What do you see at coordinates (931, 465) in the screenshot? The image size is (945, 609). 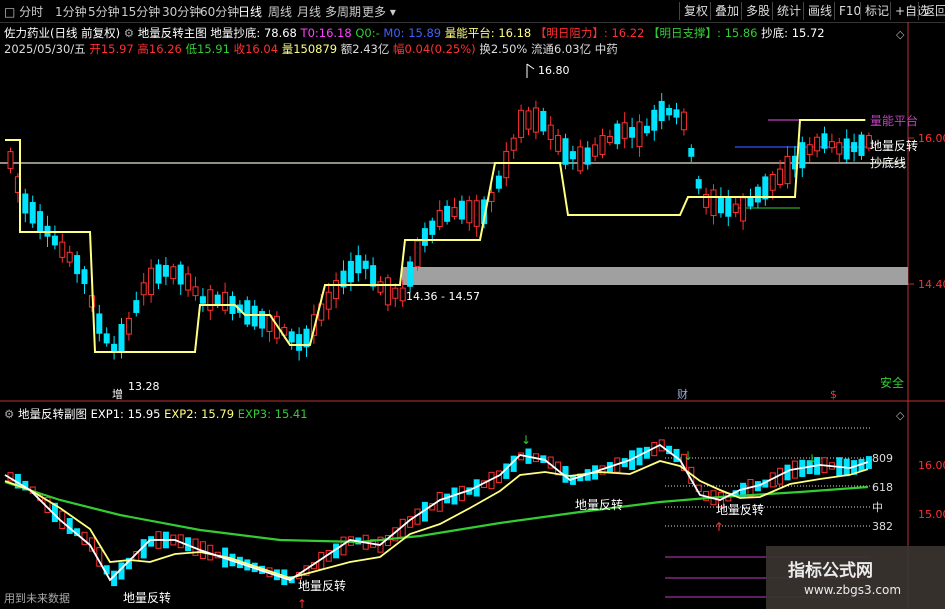 I see `sub-tick-1600: 16.00` at bounding box center [931, 465].